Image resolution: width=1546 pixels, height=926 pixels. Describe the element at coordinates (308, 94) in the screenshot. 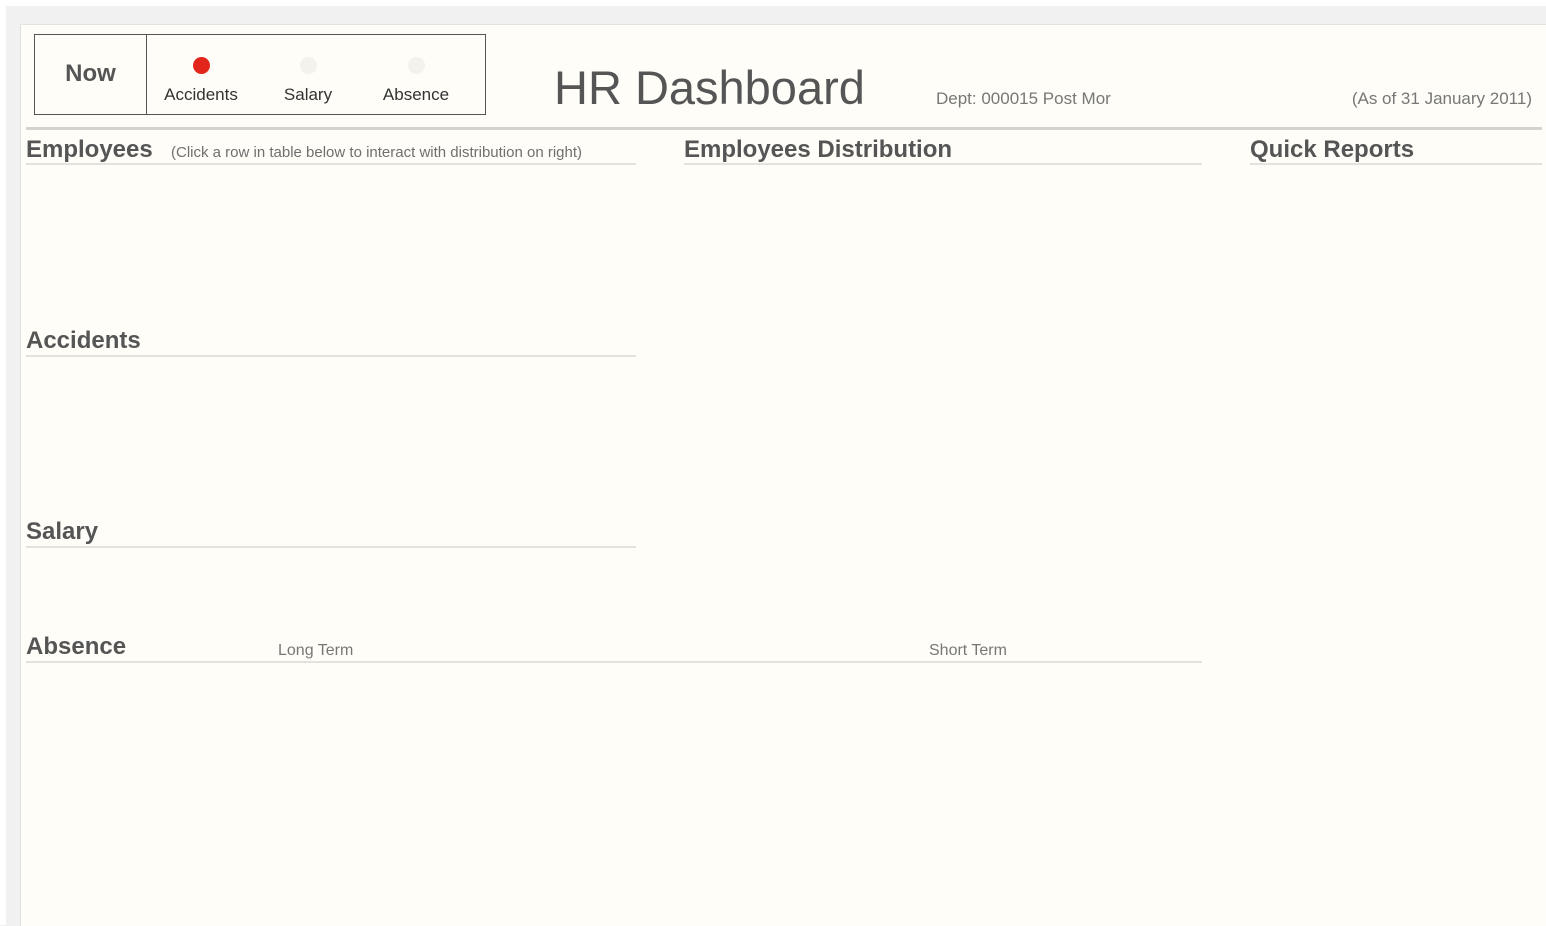

I see `status-item-salary-label: Salary` at that location.